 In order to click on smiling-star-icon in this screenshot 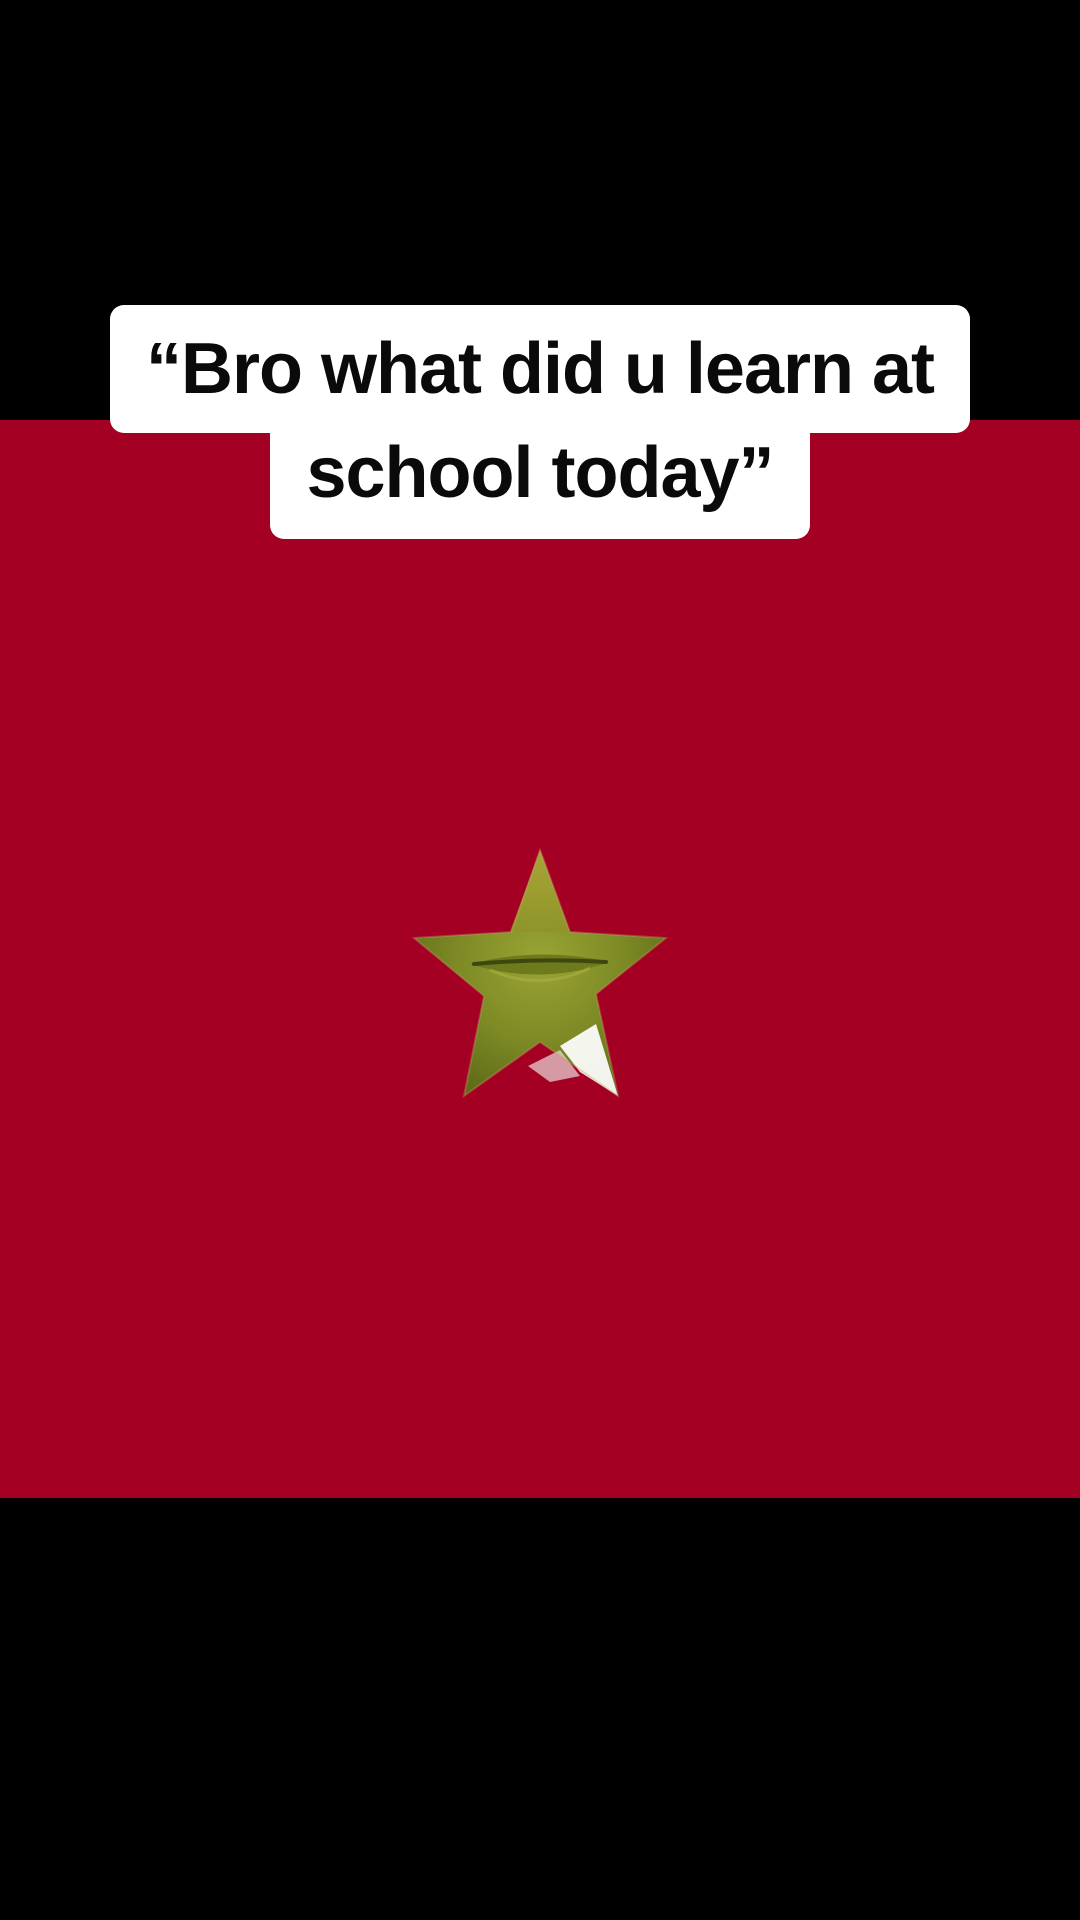, I will do `click(540, 977)`.